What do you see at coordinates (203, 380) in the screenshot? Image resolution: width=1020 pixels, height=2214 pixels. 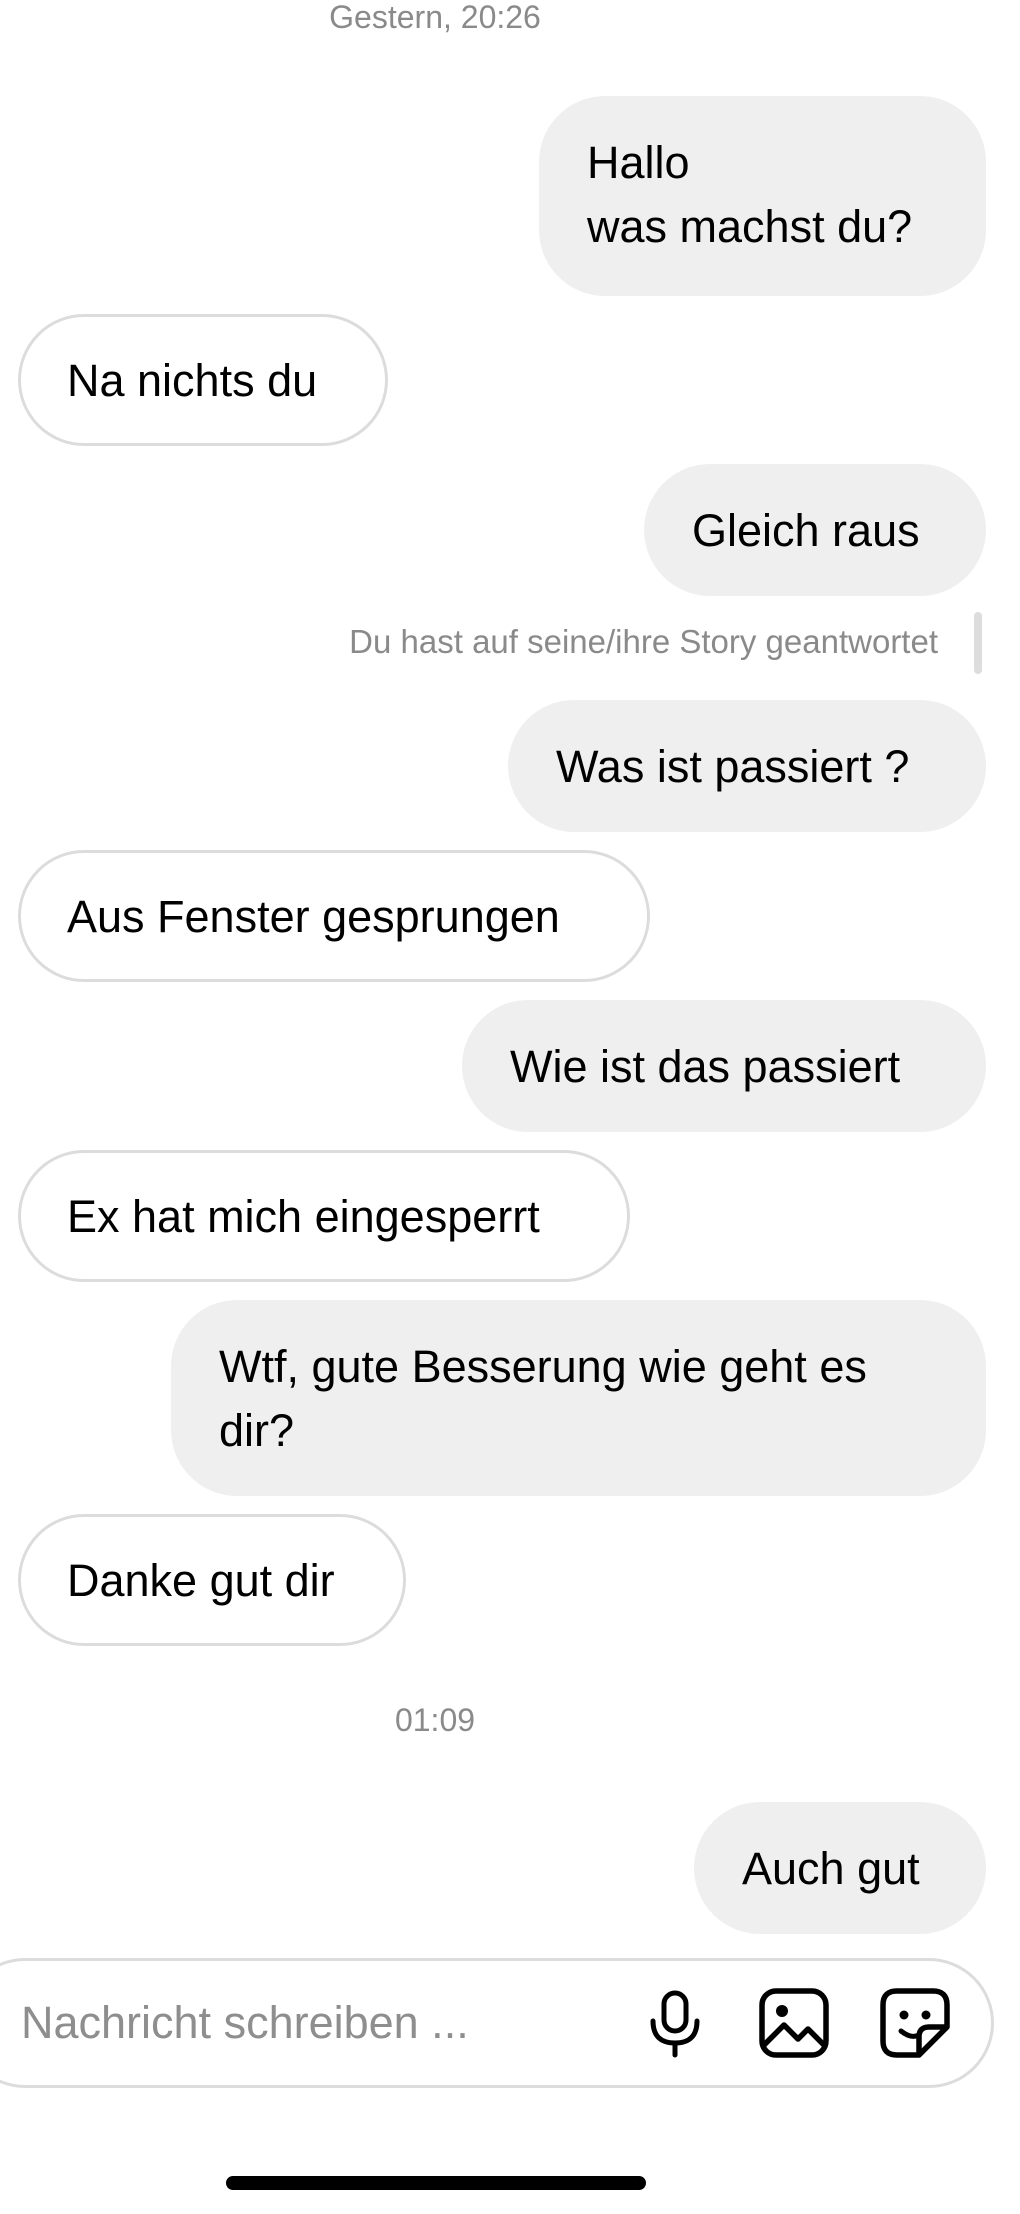 I see `message-received: Na nichts du` at bounding box center [203, 380].